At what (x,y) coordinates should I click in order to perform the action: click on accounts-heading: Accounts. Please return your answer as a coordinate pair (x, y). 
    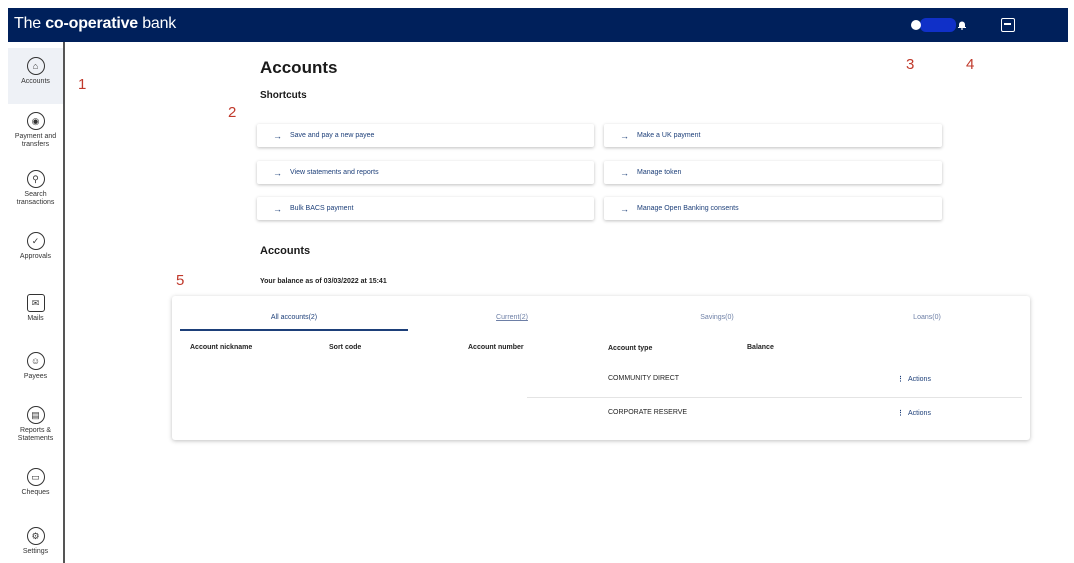
    Looking at the image, I should click on (285, 251).